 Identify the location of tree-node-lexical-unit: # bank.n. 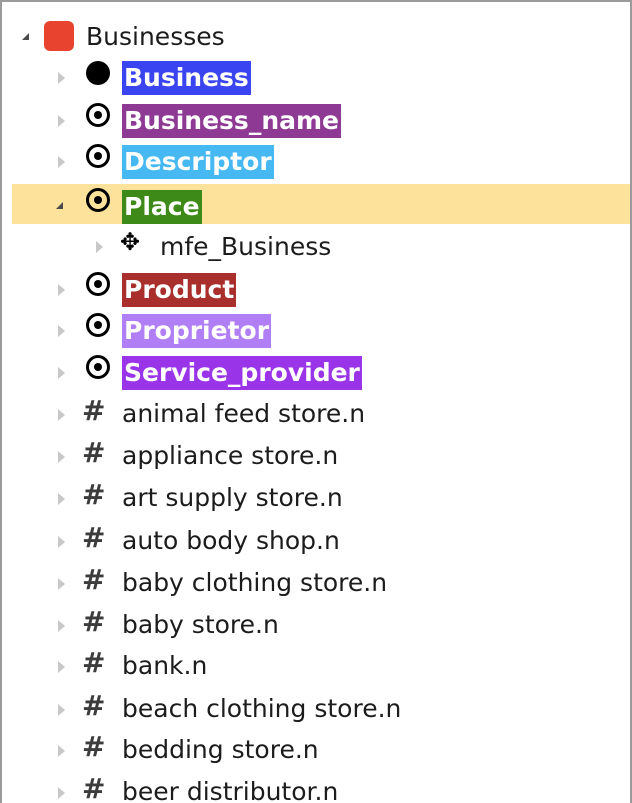
(316, 665).